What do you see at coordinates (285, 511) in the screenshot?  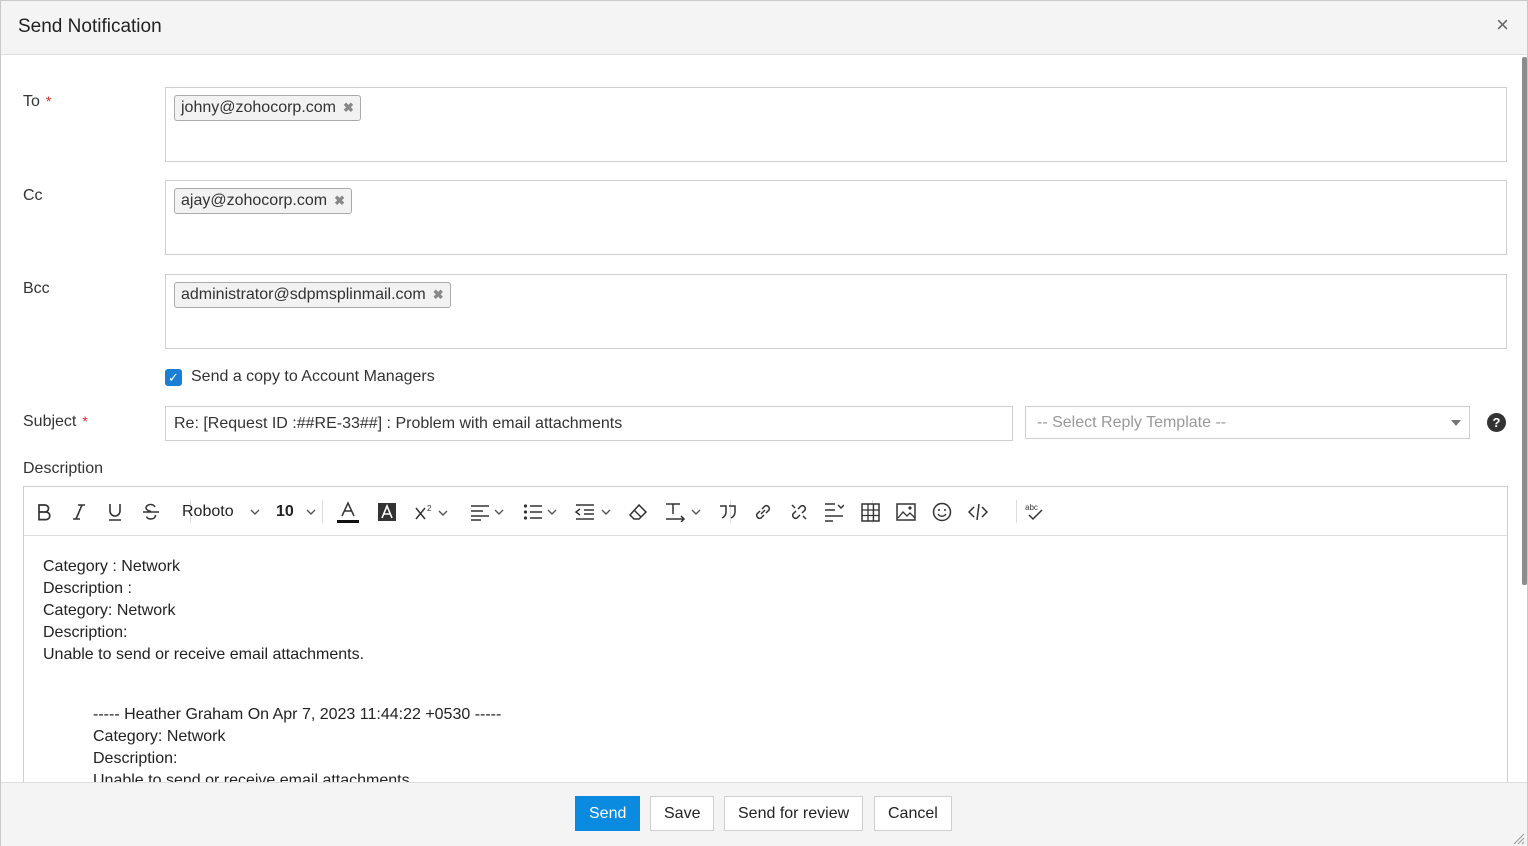 I see `font-size-value: 10` at bounding box center [285, 511].